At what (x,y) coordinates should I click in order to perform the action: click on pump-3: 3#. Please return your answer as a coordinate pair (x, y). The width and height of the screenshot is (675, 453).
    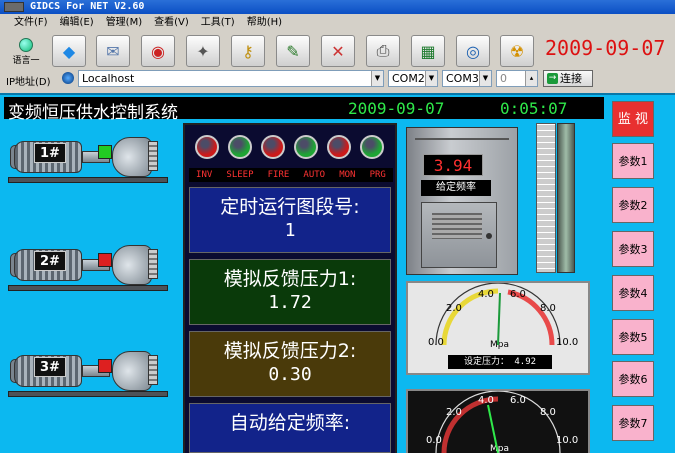
    Looking at the image, I should click on (93, 373).